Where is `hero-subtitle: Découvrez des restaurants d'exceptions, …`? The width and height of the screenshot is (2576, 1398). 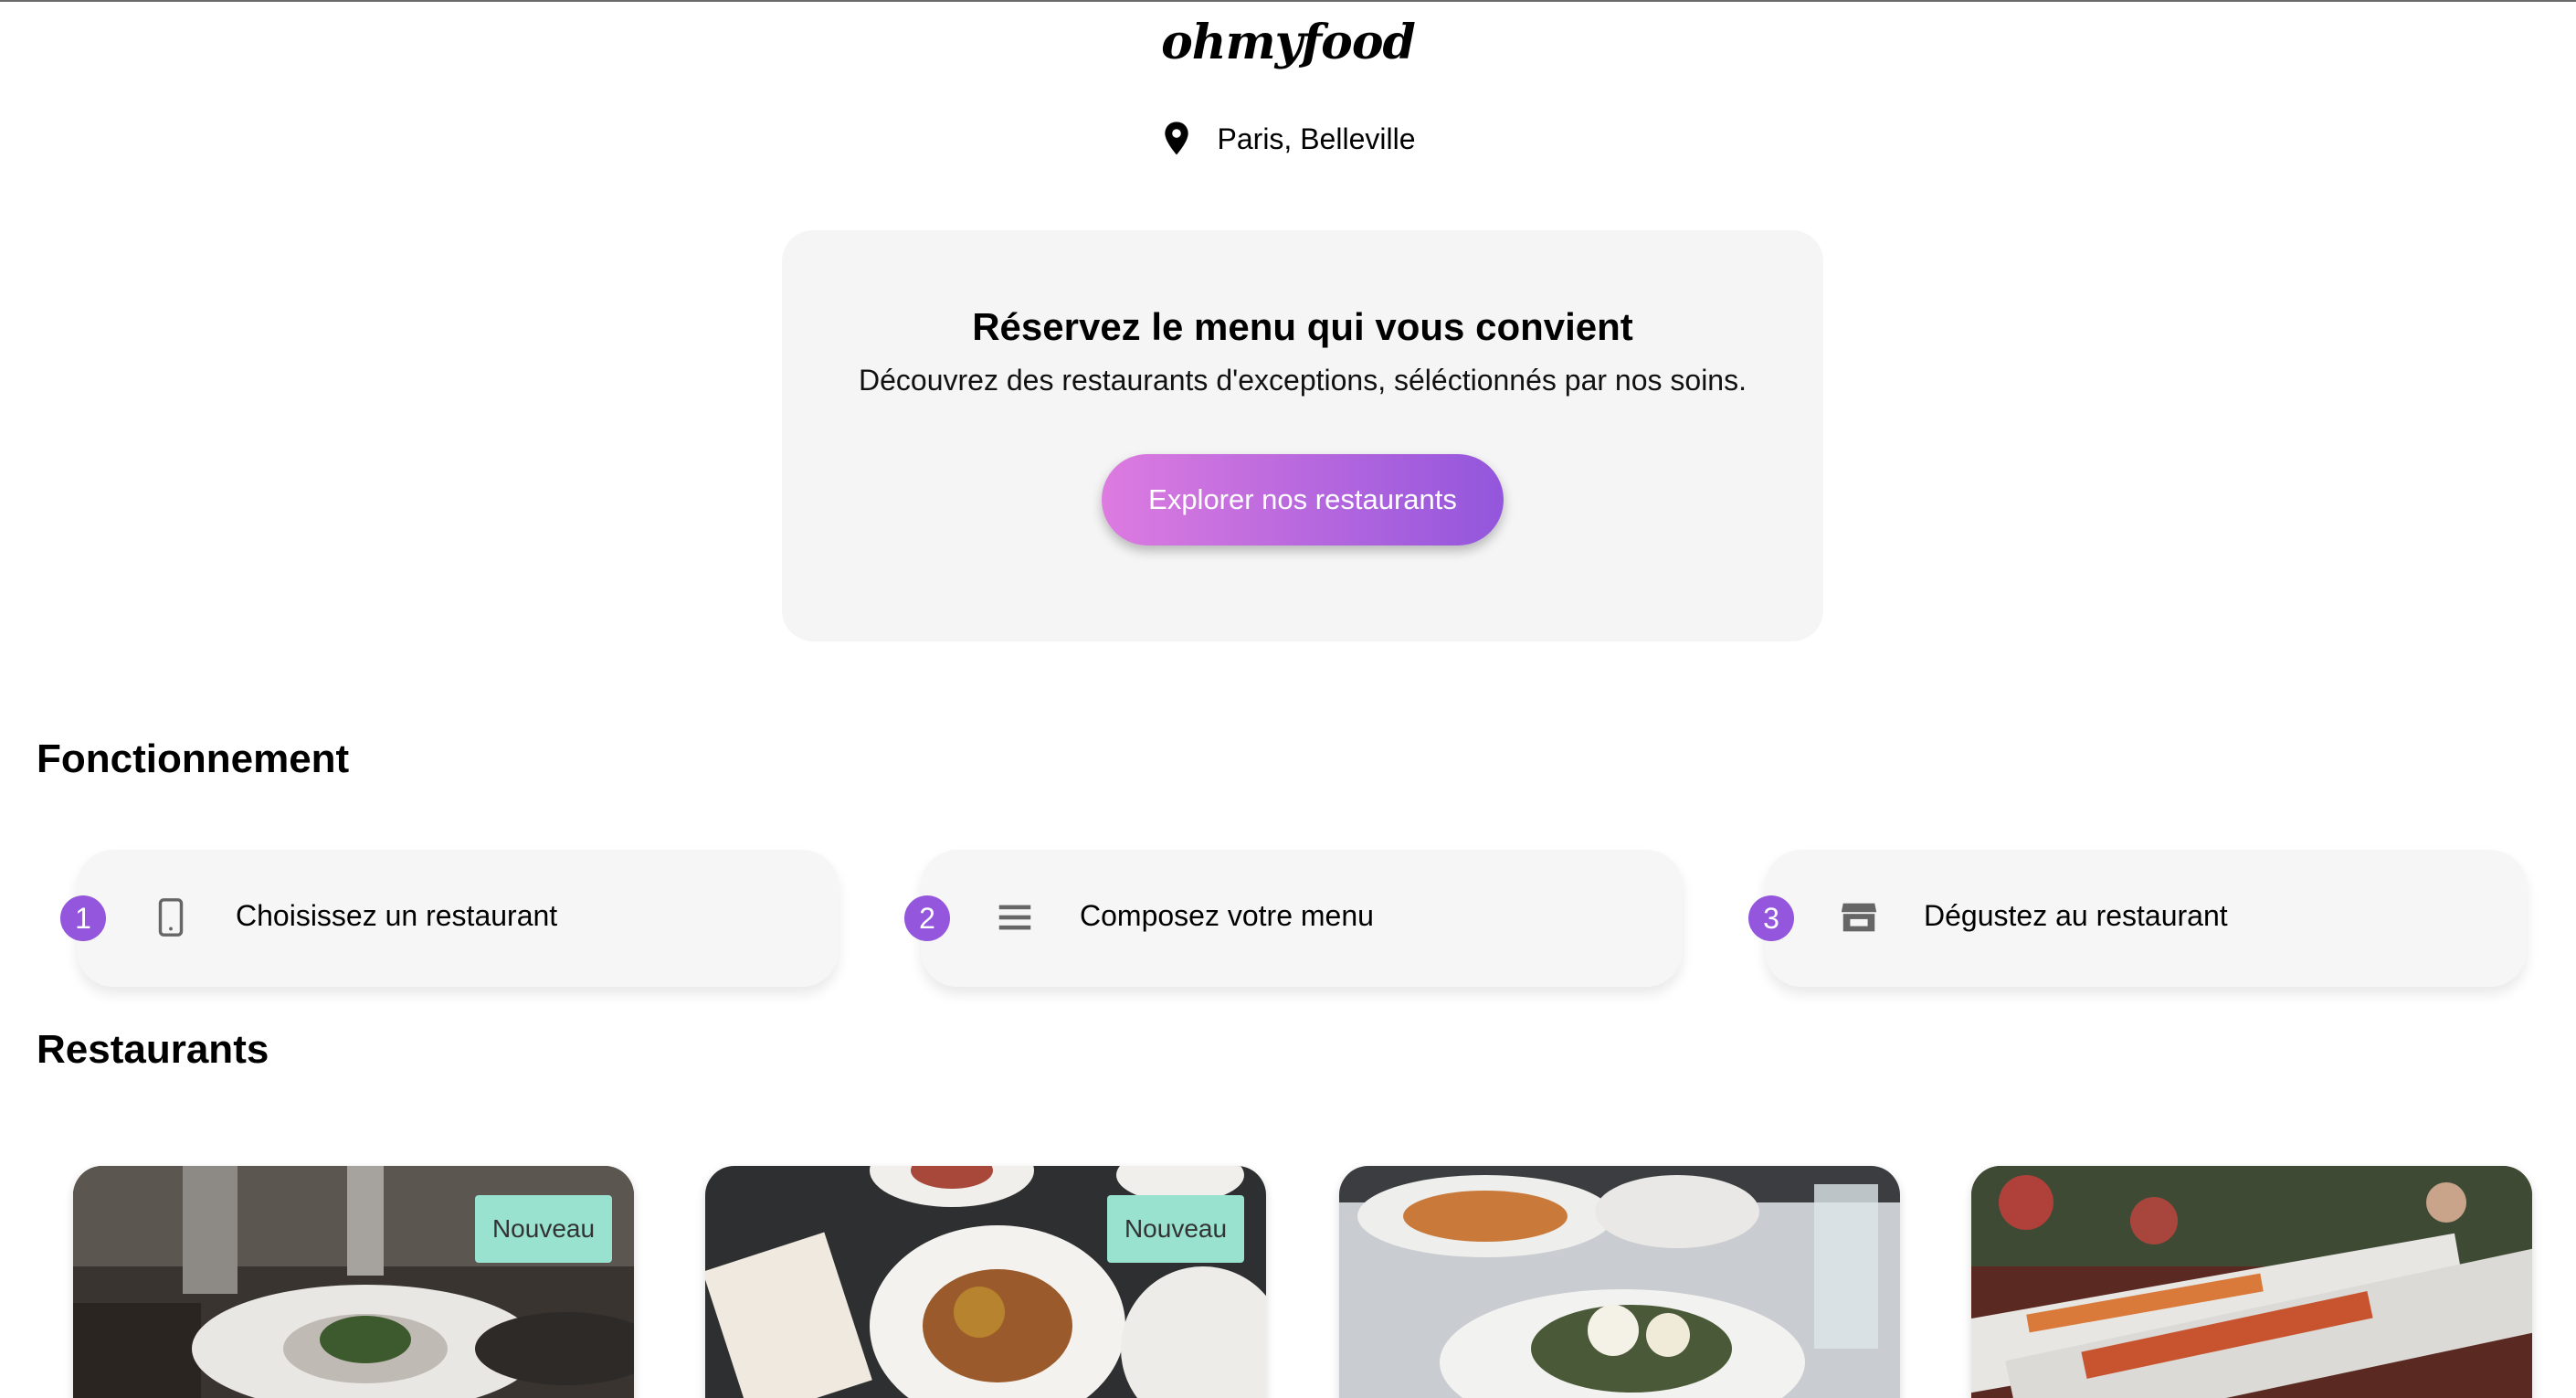 hero-subtitle: Découvrez des restaurants d'exceptions, … is located at coordinates (1303, 380).